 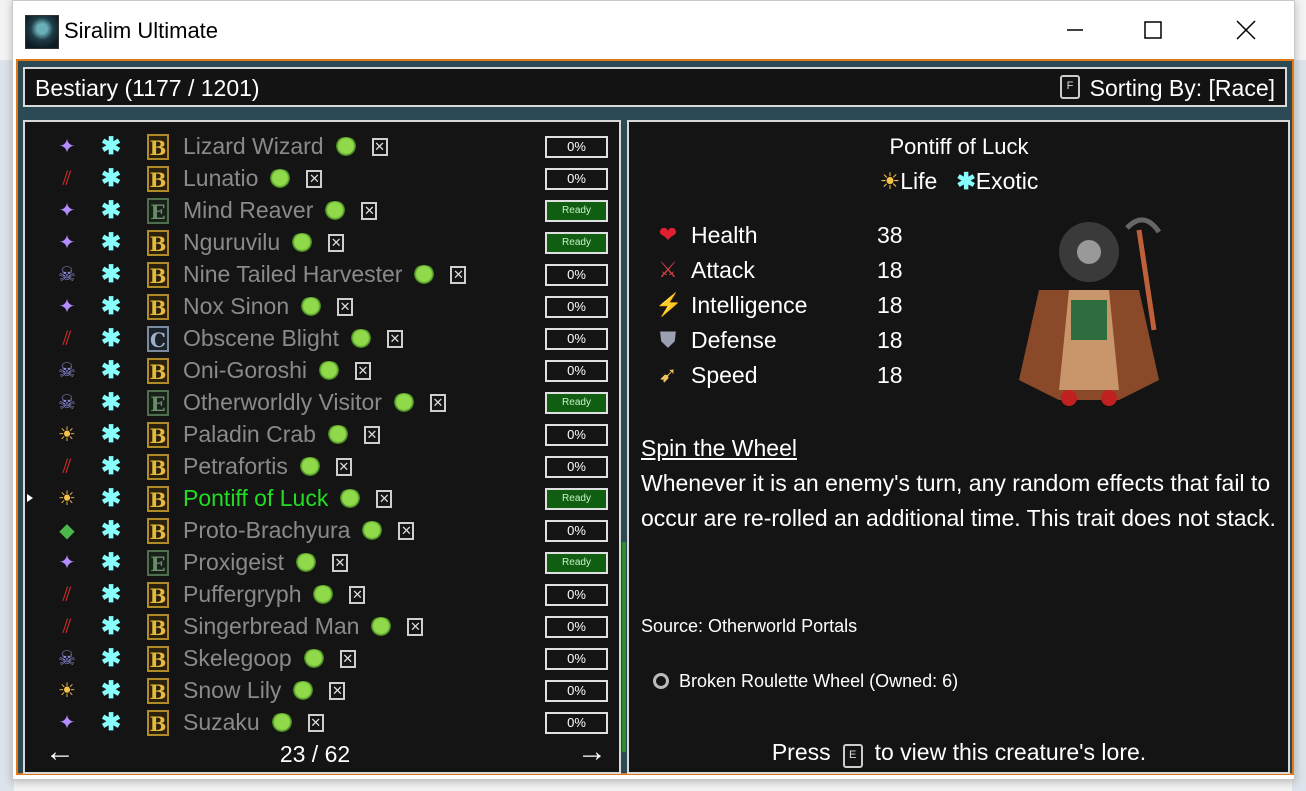 What do you see at coordinates (322, 146) in the screenshot?
I see `creature-row: ✦ ✱ B Lizard Wizard ✕ 0%` at bounding box center [322, 146].